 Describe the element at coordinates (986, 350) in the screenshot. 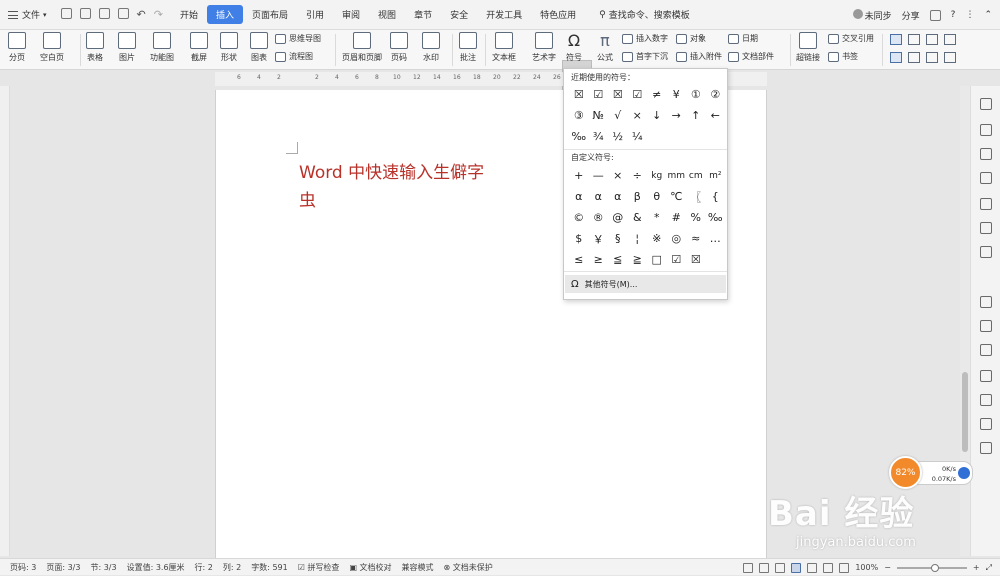

I see `side-network-icon` at that location.